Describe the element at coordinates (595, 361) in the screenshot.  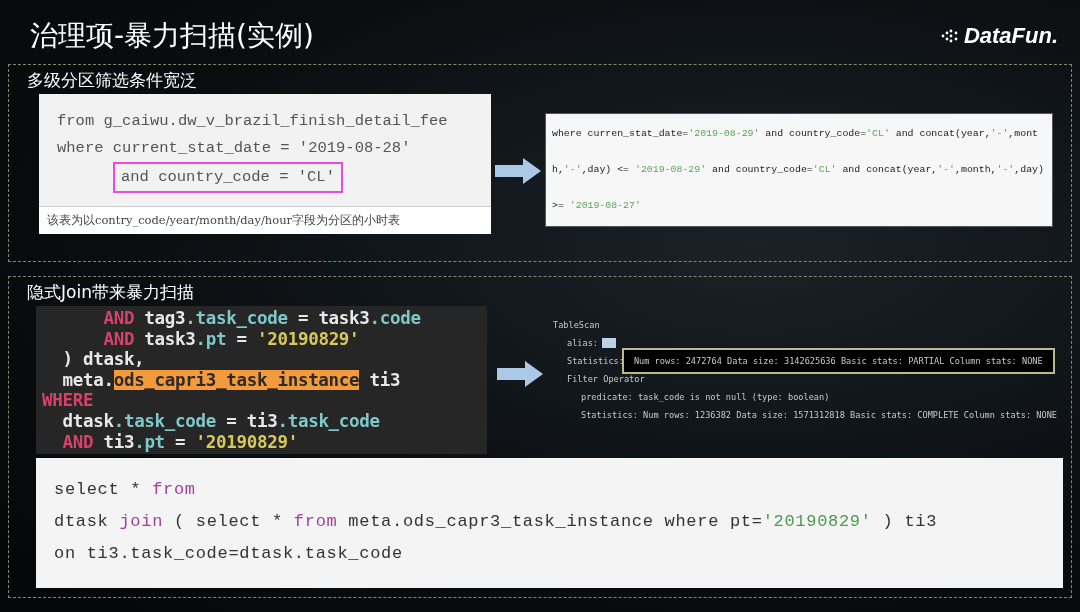
I see `plan-text: Statistics:` at that location.